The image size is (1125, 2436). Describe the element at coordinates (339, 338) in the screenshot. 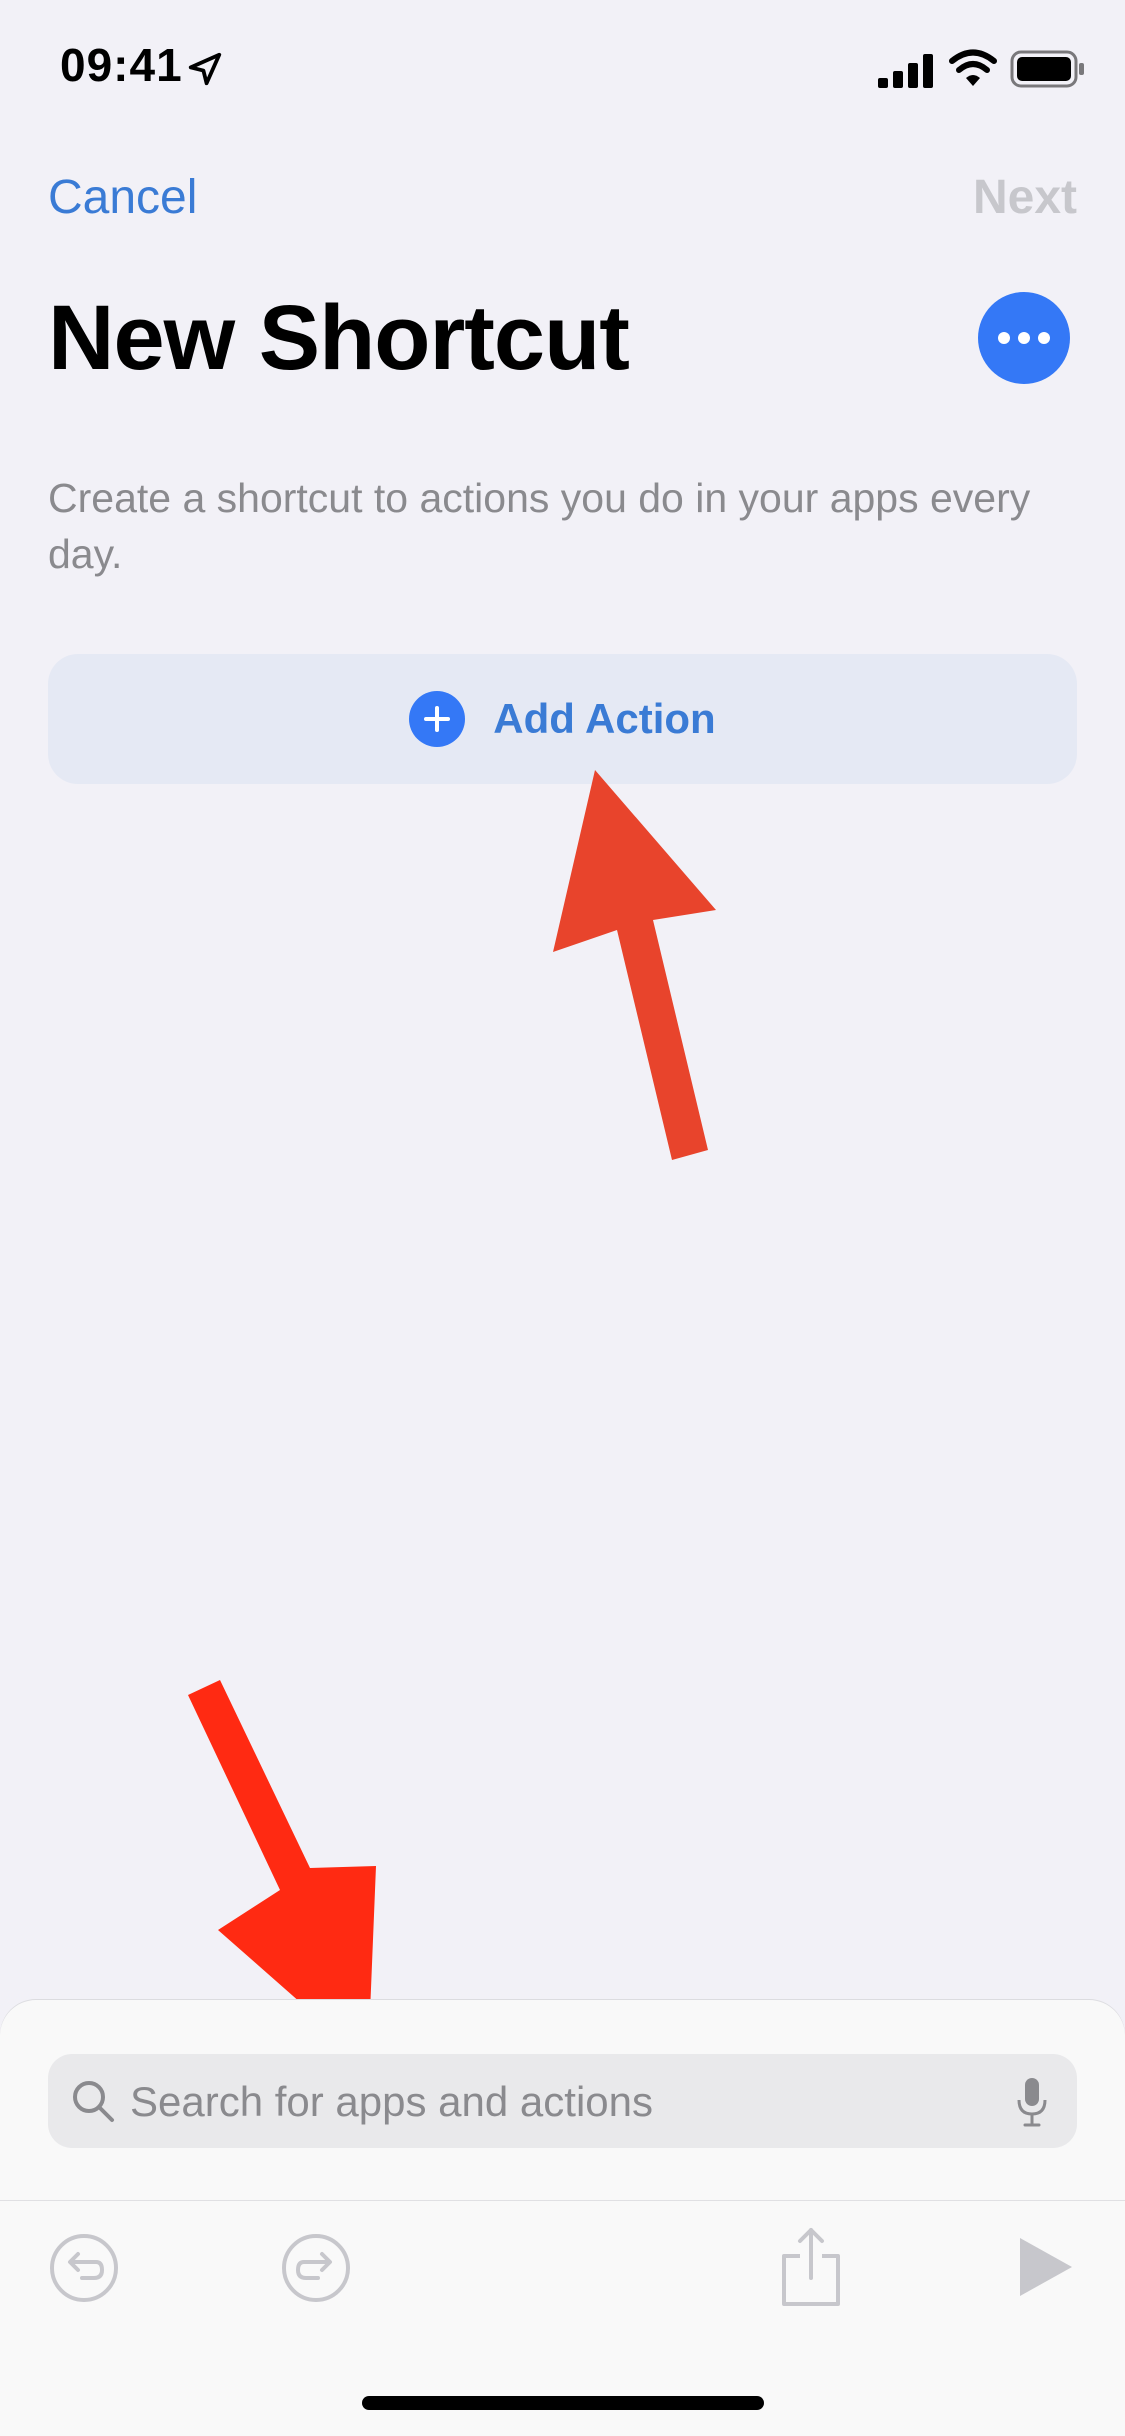

I see `page-title: New Shortcut` at that location.